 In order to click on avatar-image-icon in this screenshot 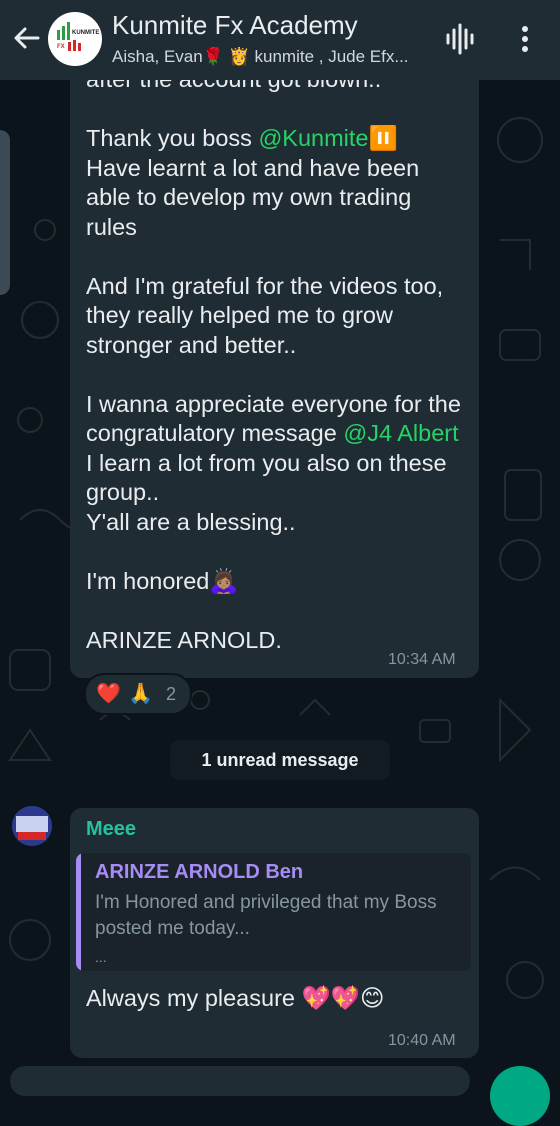, I will do `click(32, 826)`.